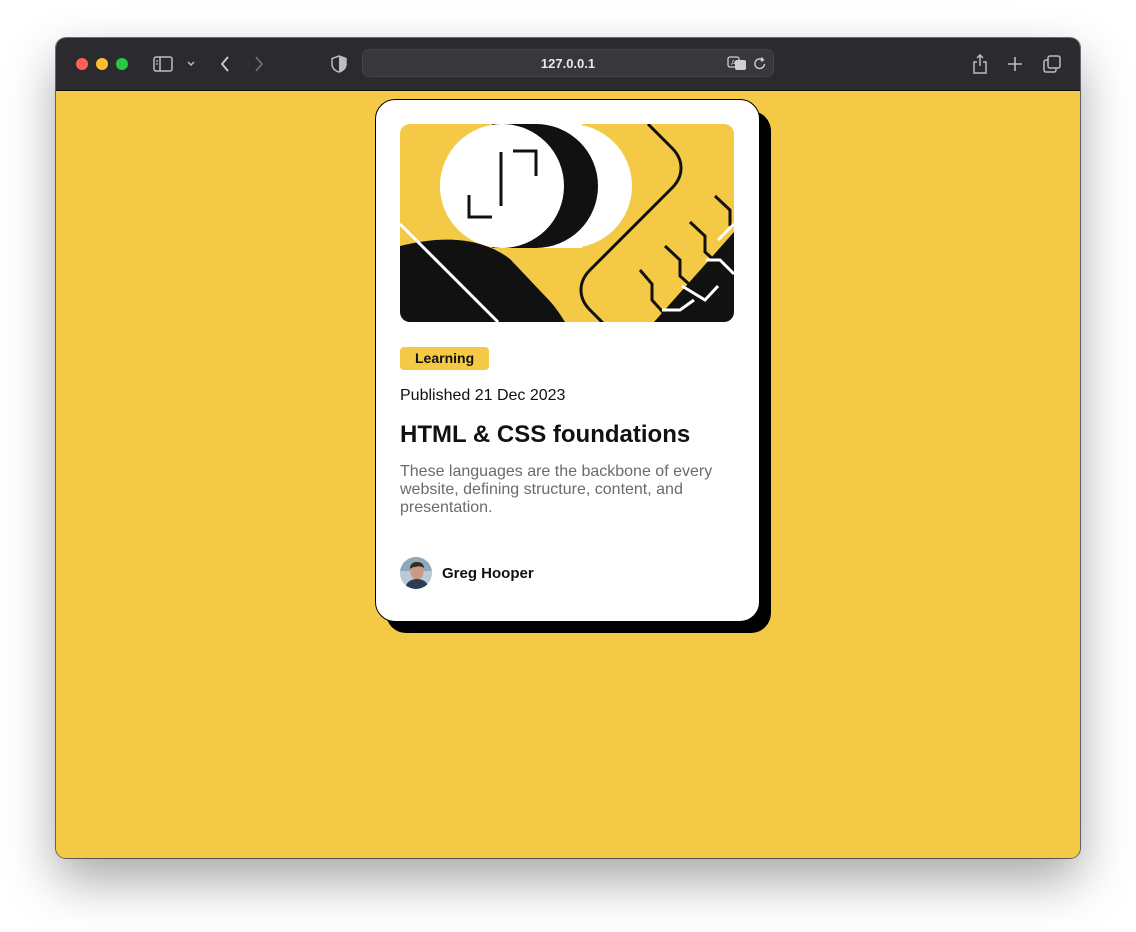  Describe the element at coordinates (225, 64) in the screenshot. I see `back-icon` at that location.